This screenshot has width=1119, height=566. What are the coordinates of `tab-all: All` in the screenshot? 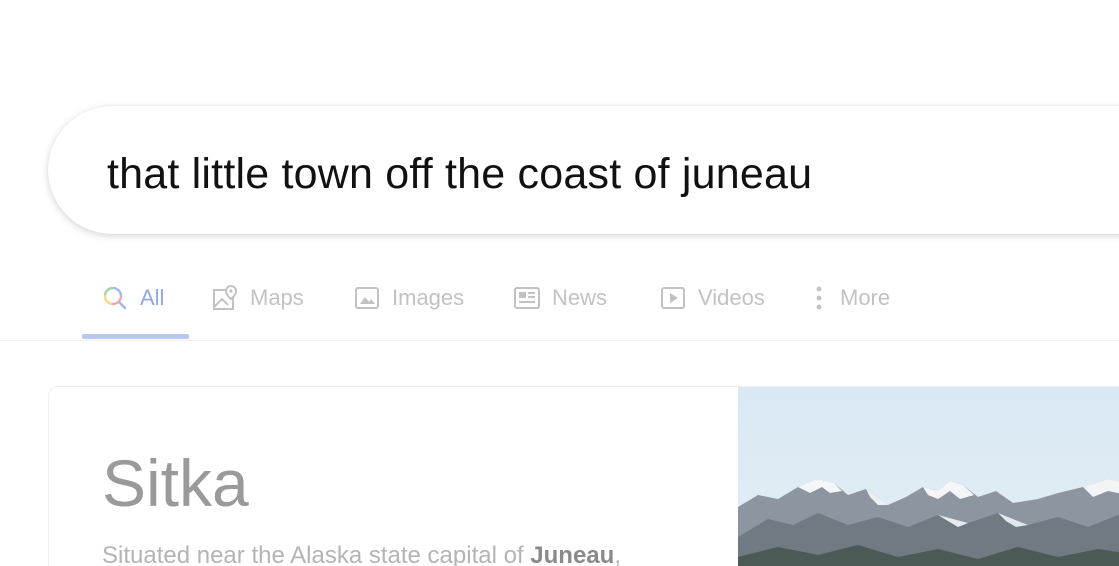 It's located at (133, 298).